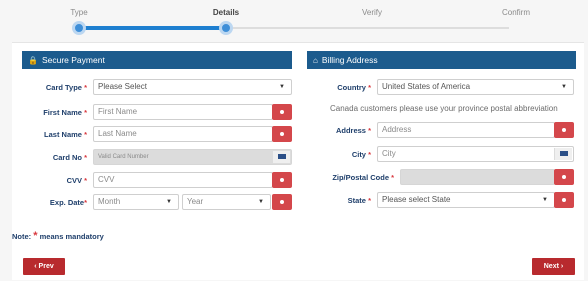 The width and height of the screenshot is (588, 281). What do you see at coordinates (475, 154) in the screenshot?
I see `city-field: City` at bounding box center [475, 154].